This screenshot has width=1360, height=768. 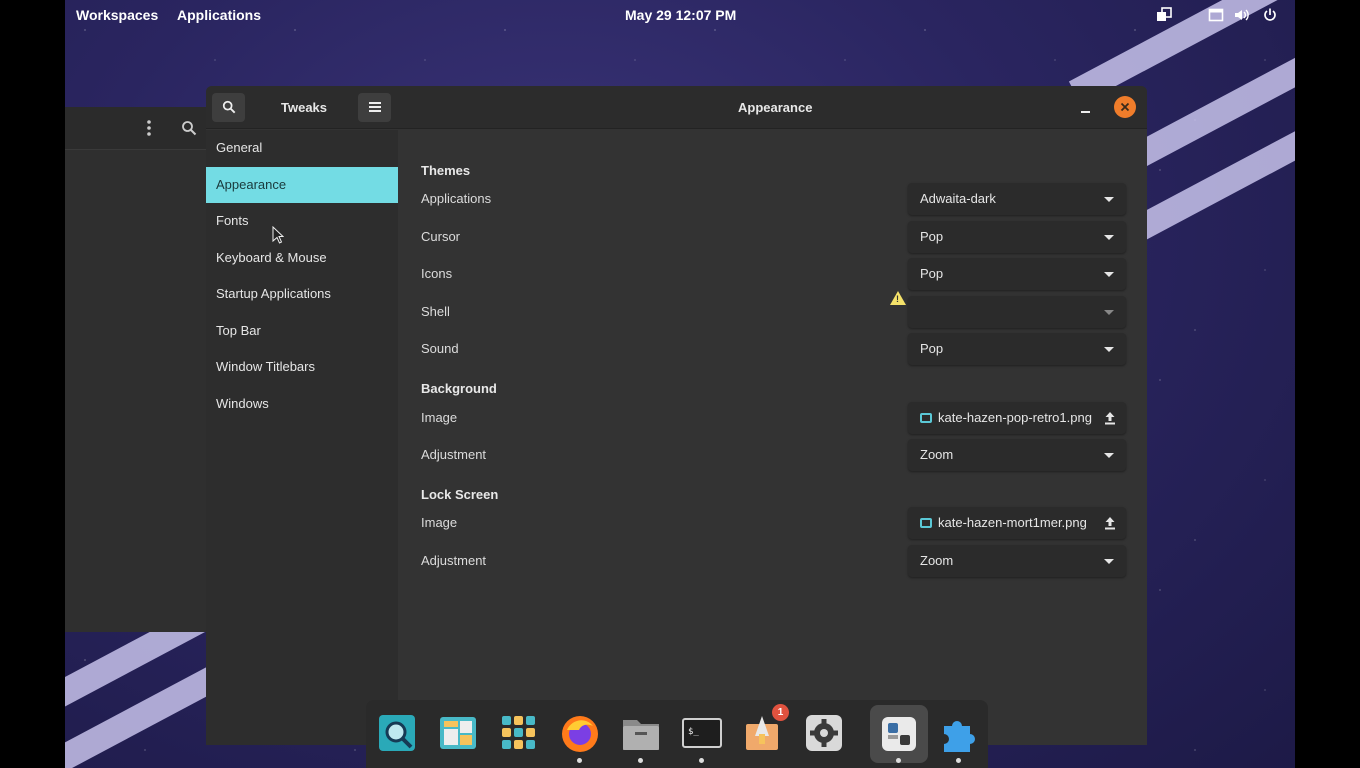 I want to click on icons-theme-value: Pop, so click(x=932, y=273).